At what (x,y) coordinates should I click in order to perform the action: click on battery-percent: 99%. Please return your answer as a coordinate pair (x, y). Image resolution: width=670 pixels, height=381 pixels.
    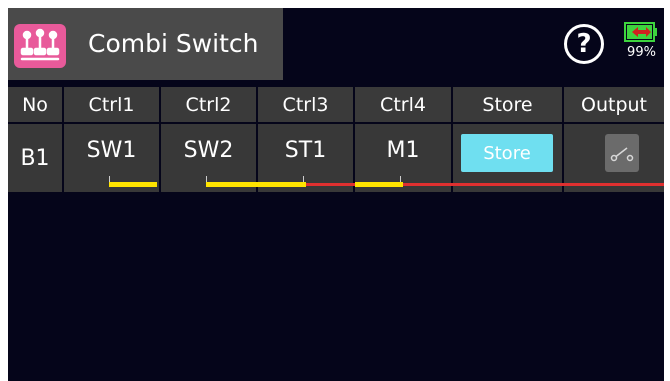
    Looking at the image, I should click on (641, 52).